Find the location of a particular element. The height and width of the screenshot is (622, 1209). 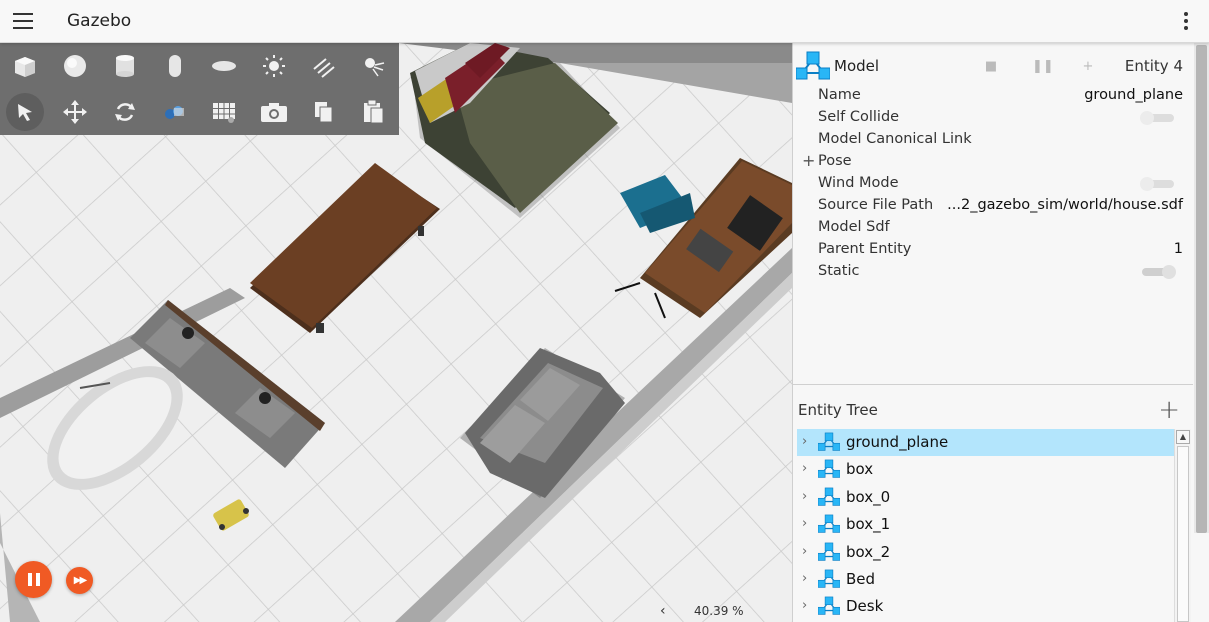

parent-entity-value: 1 is located at coordinates (1178, 249).